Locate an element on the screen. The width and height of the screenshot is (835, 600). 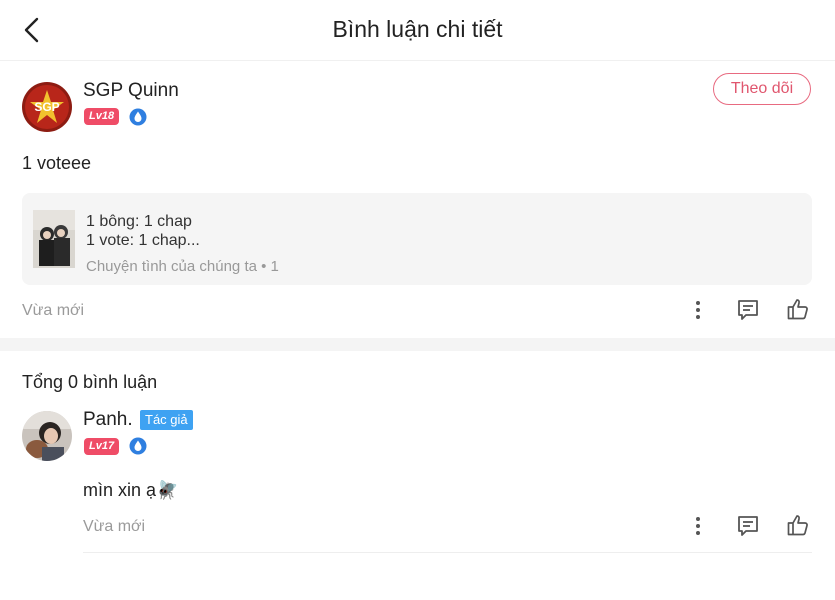
more-button is located at coordinates (698, 310).